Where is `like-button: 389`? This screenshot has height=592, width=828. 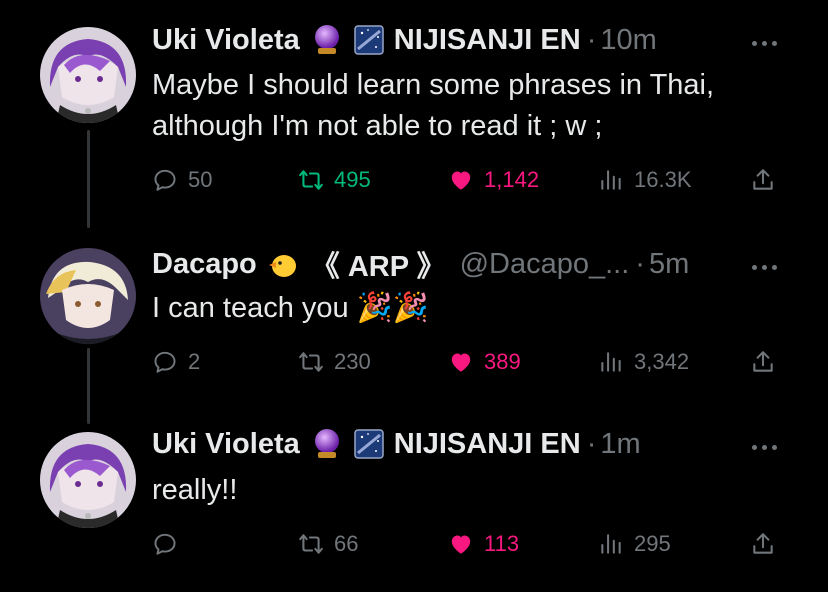
like-button: 389 is located at coordinates (484, 362).